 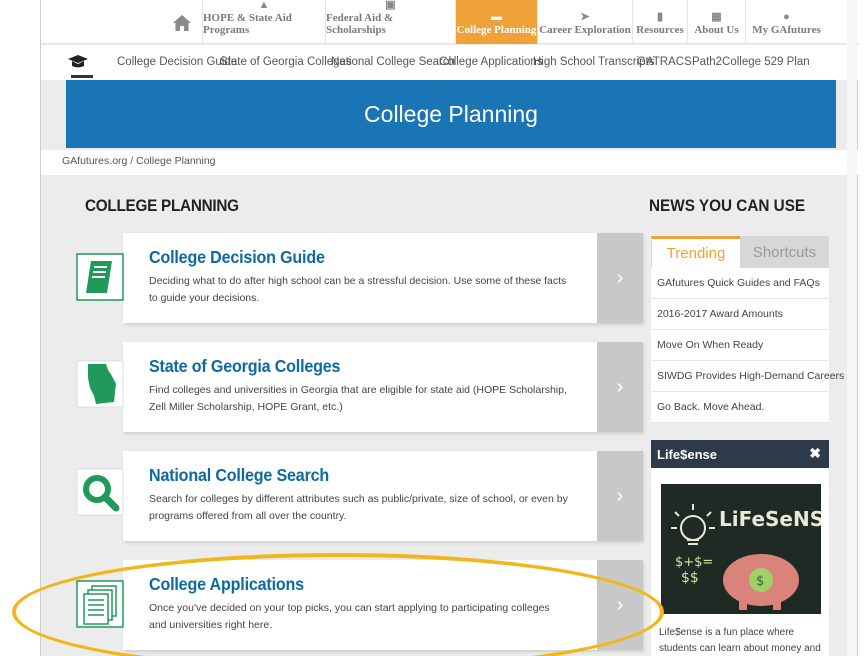 What do you see at coordinates (264, 5) in the screenshot?
I see `graduation-icon: ▲` at bounding box center [264, 5].